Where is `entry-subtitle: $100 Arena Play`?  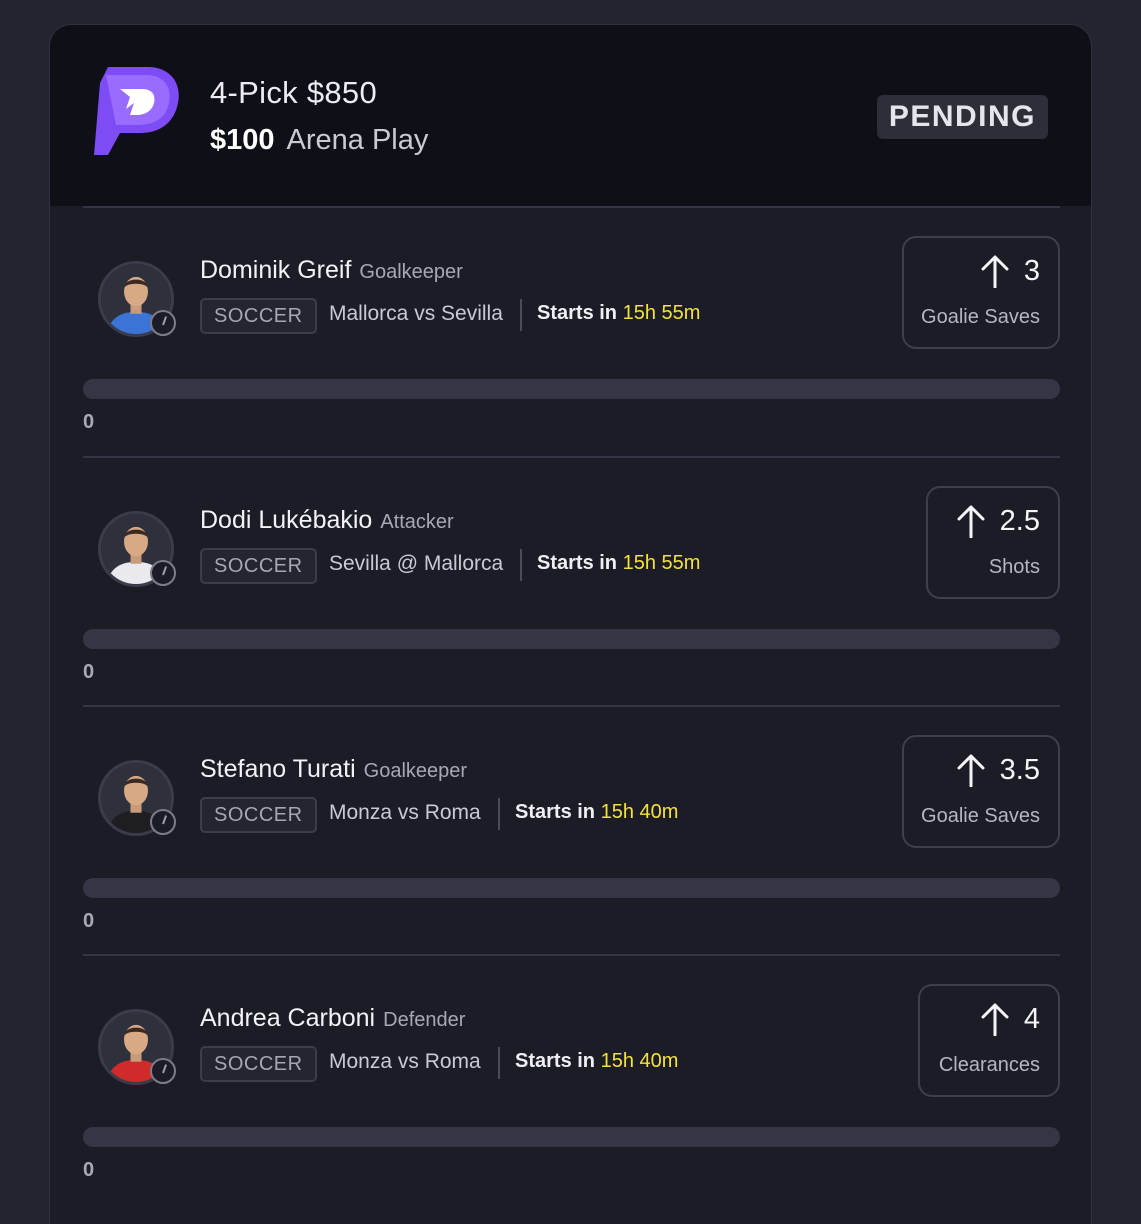
entry-subtitle: $100 Arena Play is located at coordinates (319, 140).